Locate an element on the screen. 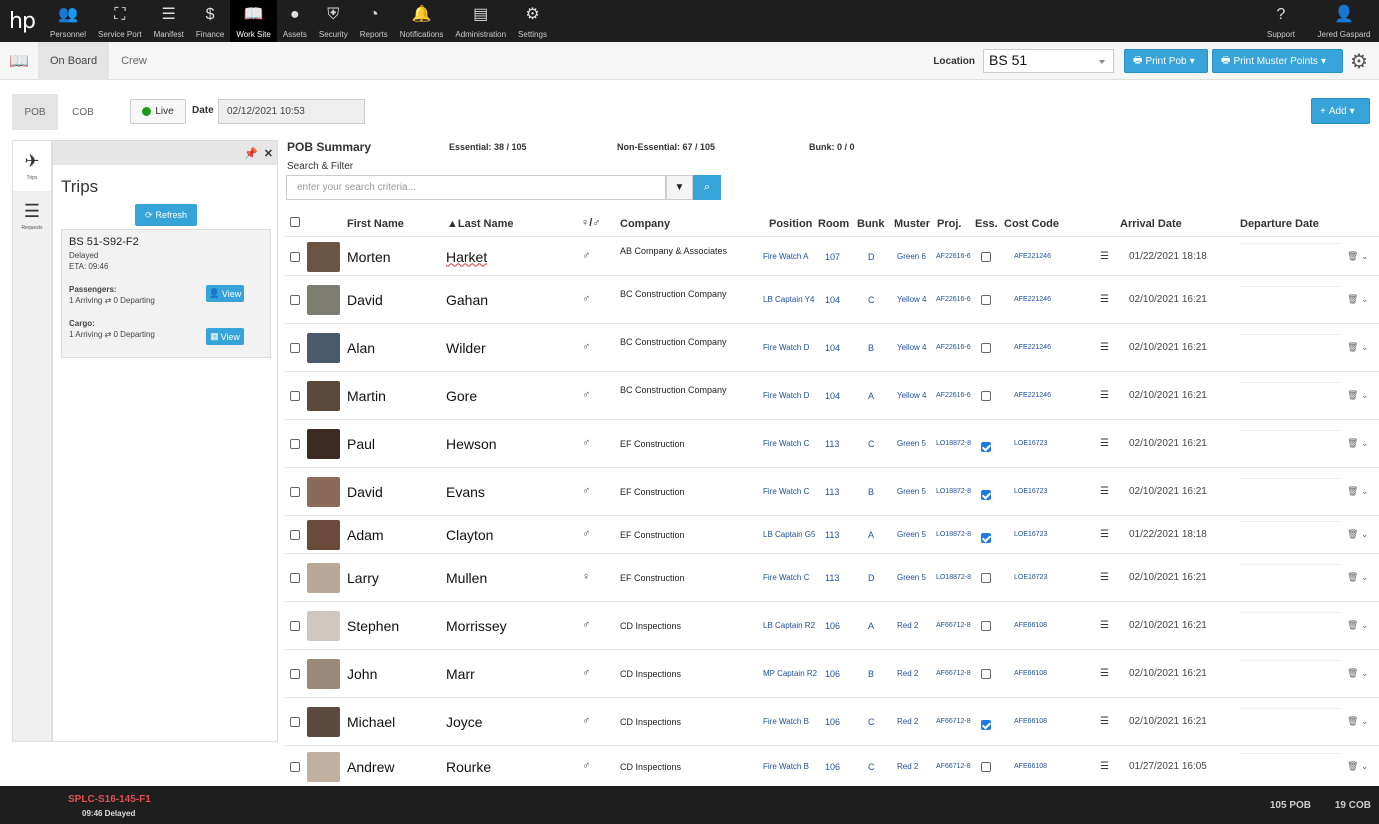  col-last-name: ▲Last Name is located at coordinates (480, 224).